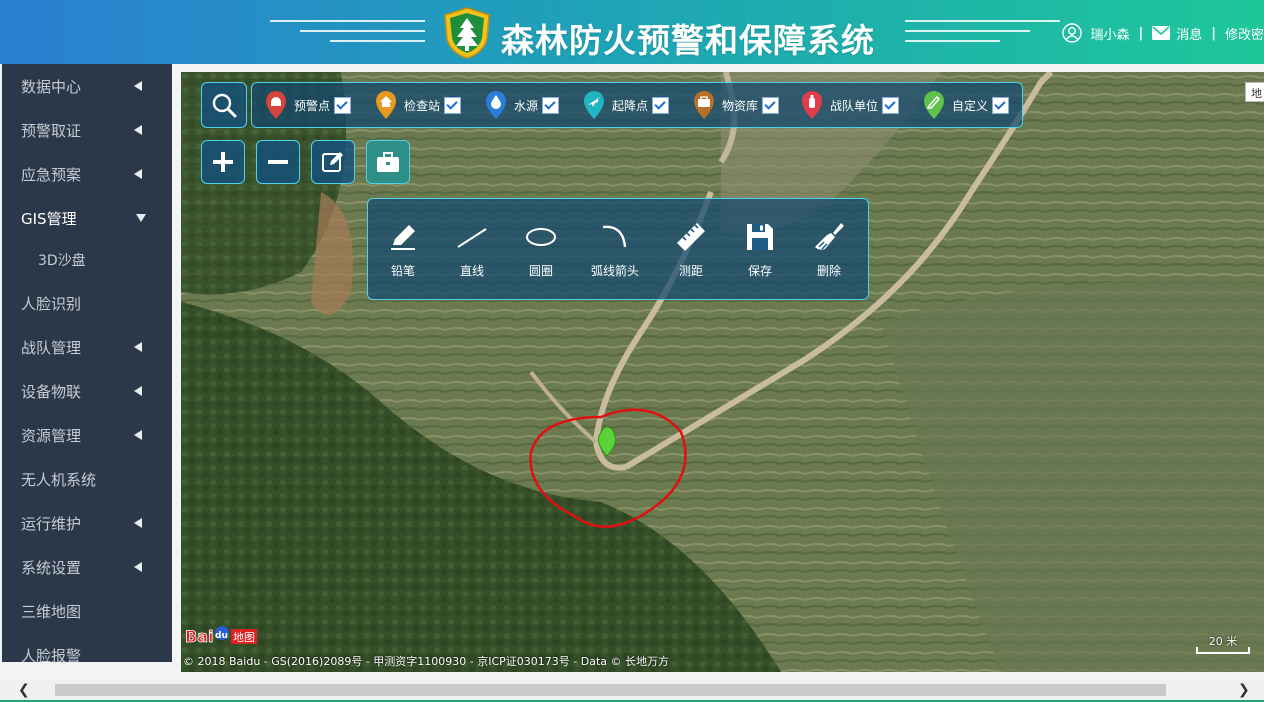 This screenshot has height=702, width=1264. Describe the element at coordinates (87, 648) in the screenshot. I see `sidebar-item-face-alarm: 人脸报警` at that location.